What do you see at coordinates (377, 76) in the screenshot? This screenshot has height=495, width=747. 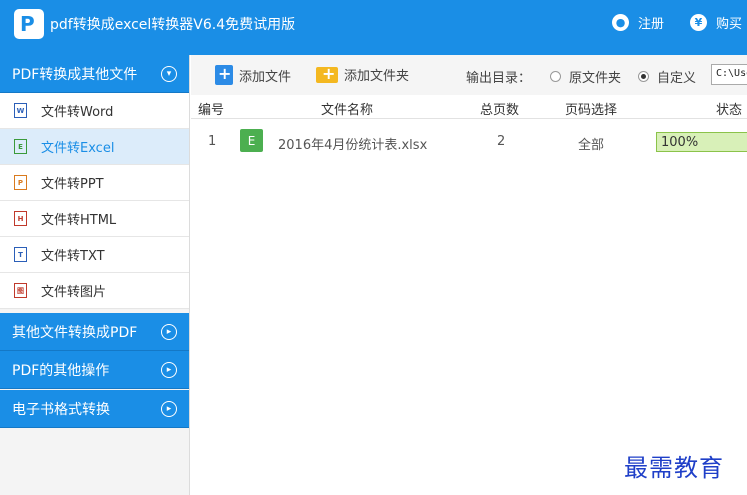 I see `add-folder-label: 添加文件夹` at bounding box center [377, 76].